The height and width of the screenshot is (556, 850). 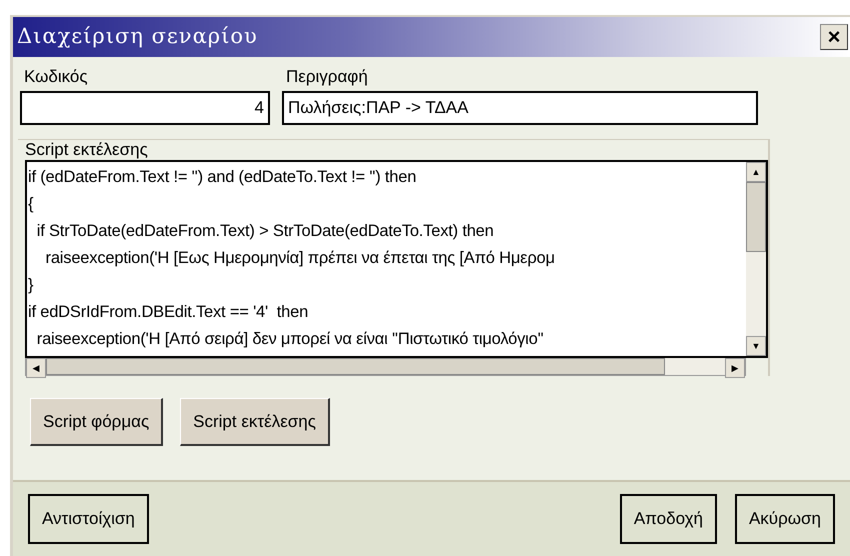 What do you see at coordinates (290, 339) in the screenshot?
I see `code-line: raiseexception('Η [Από σειρά] δεν μπορεί να είναι ''Πιστωτικό τιμολόγιο''` at bounding box center [290, 339].